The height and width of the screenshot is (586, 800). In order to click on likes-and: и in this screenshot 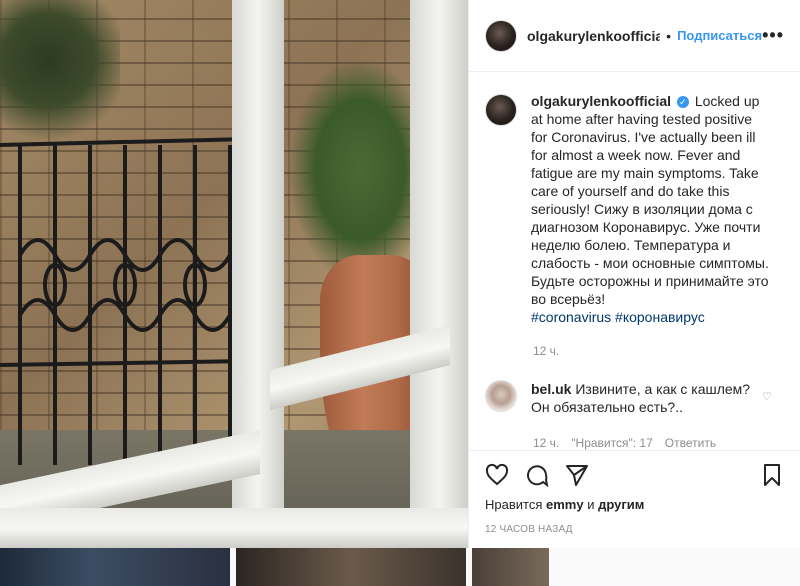, I will do `click(591, 504)`.